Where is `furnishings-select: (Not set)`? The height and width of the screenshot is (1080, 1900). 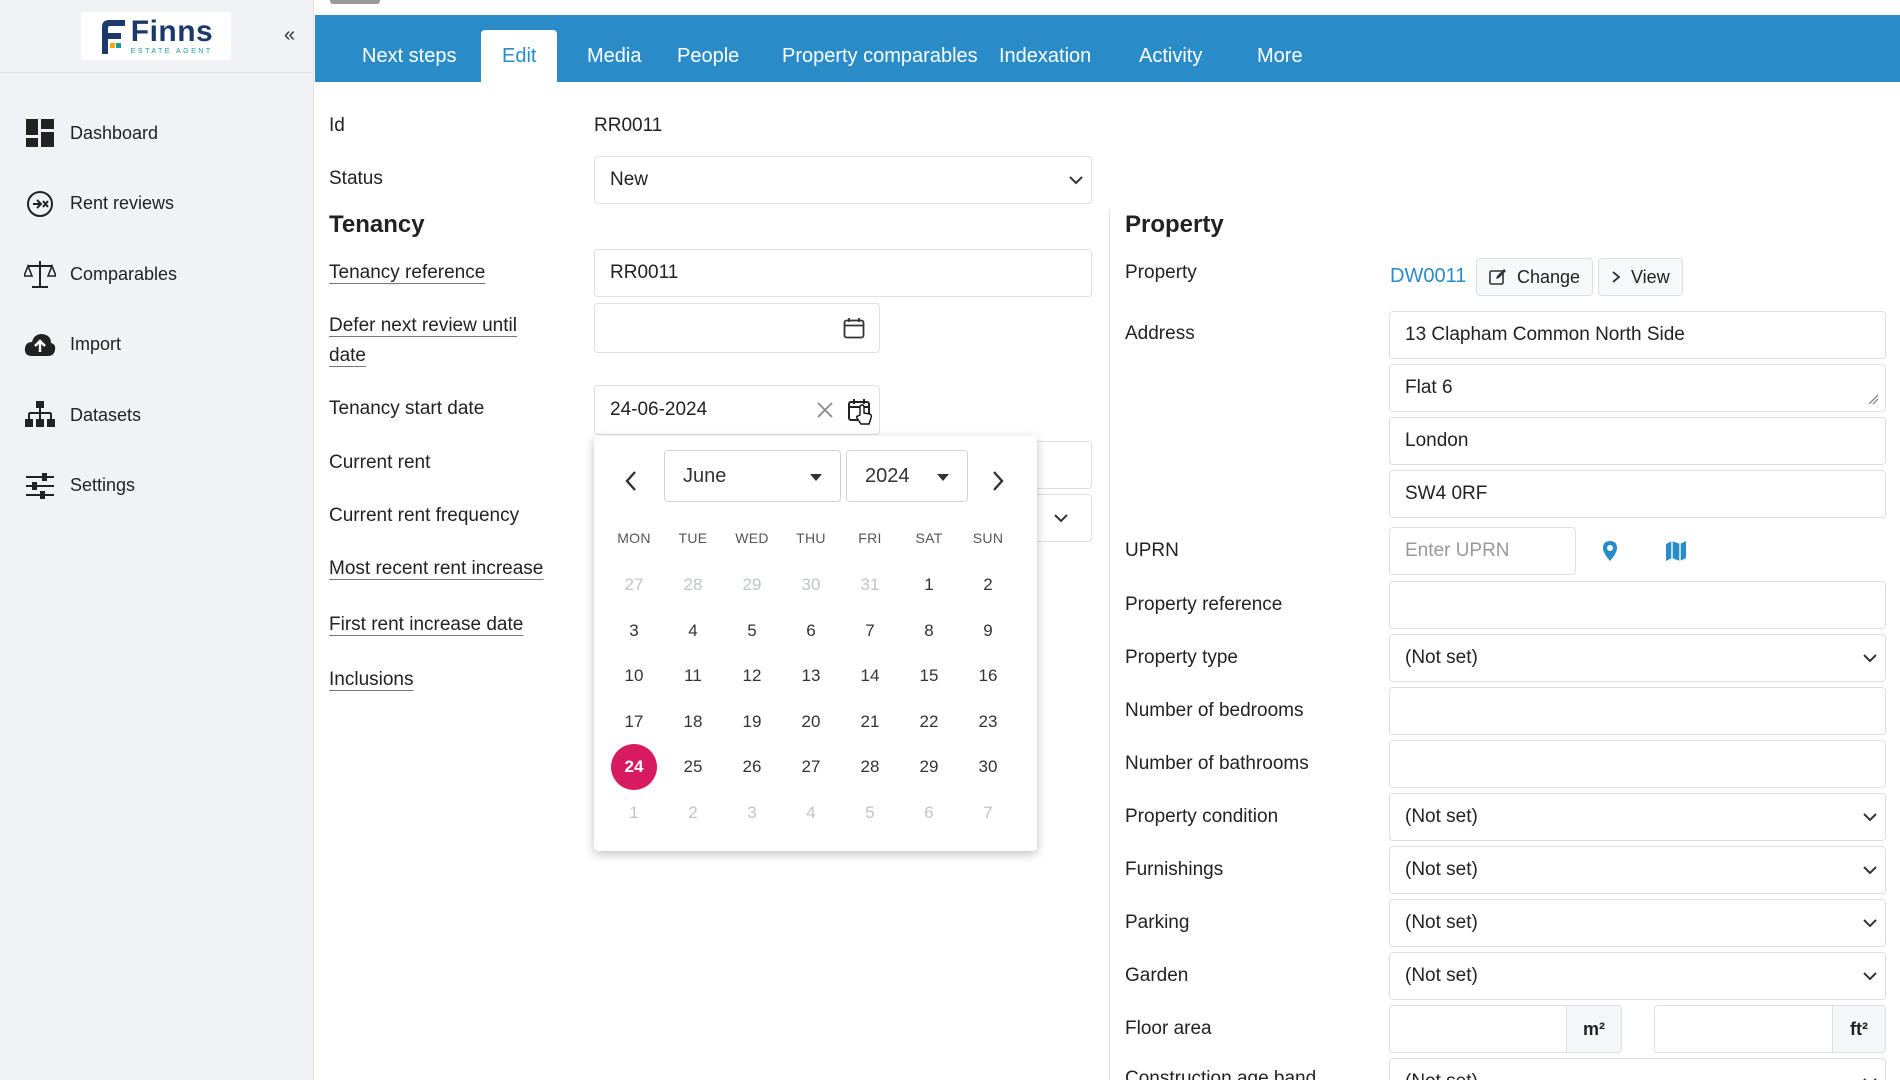 furnishings-select: (Not set) is located at coordinates (1637, 870).